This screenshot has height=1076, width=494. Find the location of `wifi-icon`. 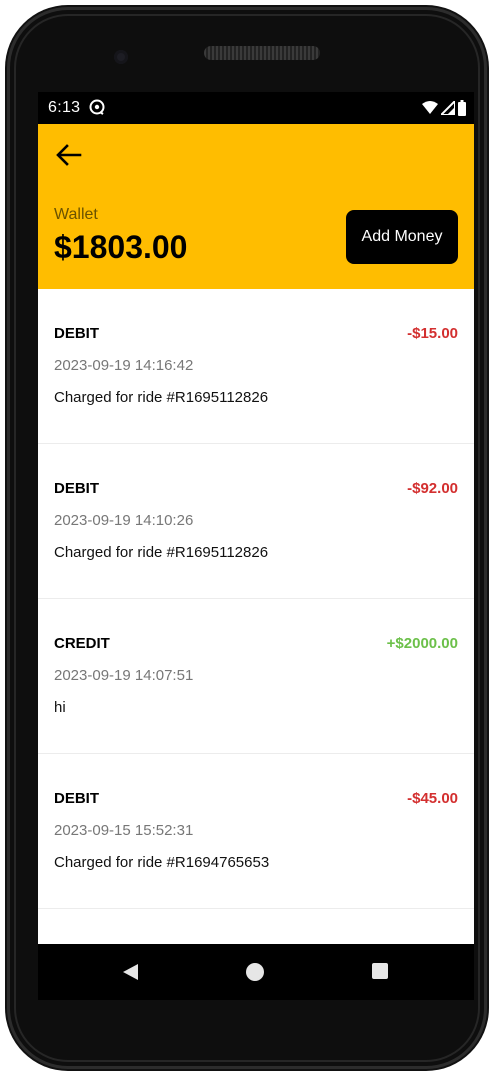

wifi-icon is located at coordinates (430, 107).